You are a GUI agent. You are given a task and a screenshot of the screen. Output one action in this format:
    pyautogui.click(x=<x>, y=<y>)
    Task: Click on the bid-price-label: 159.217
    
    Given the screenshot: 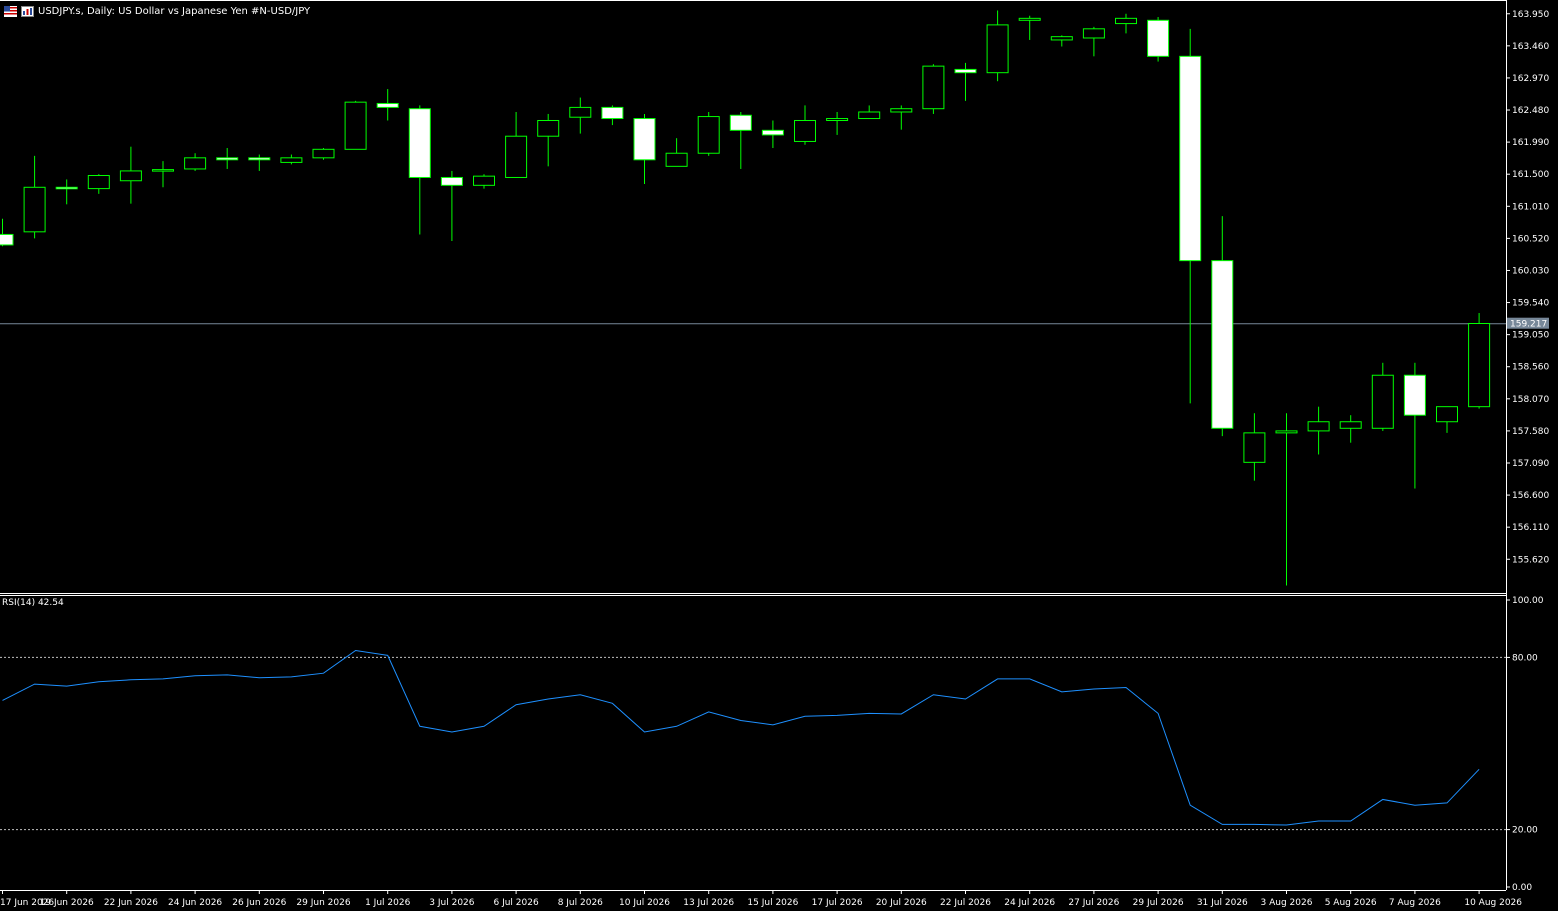 What is the action you would take?
    pyautogui.click(x=1528, y=325)
    